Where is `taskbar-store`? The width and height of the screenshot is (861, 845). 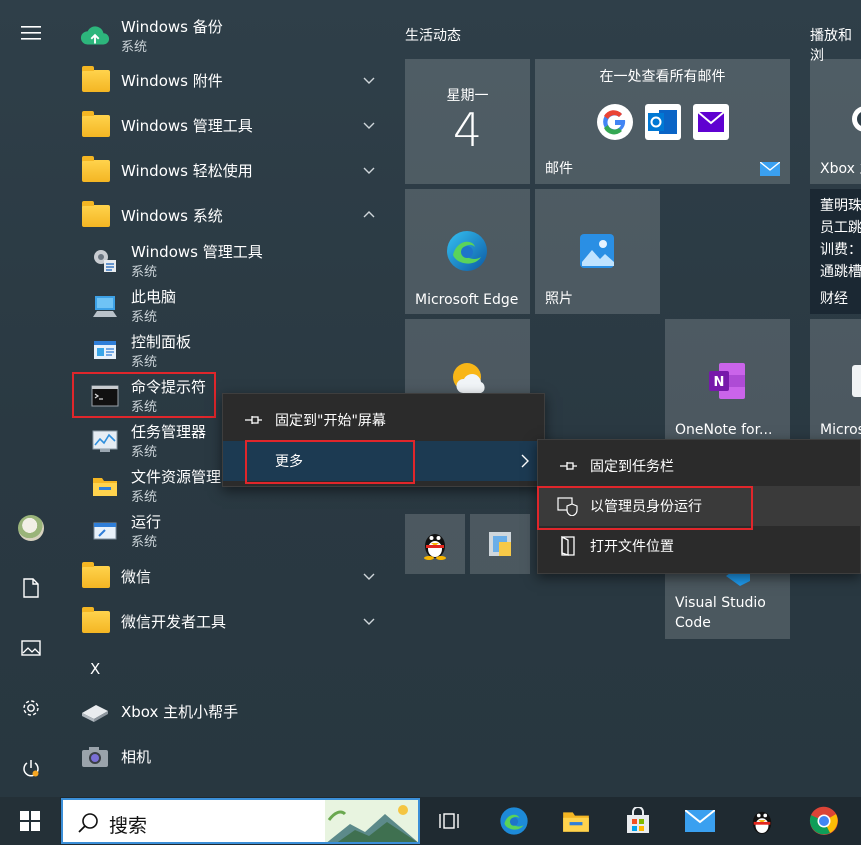 taskbar-store is located at coordinates (638, 821).